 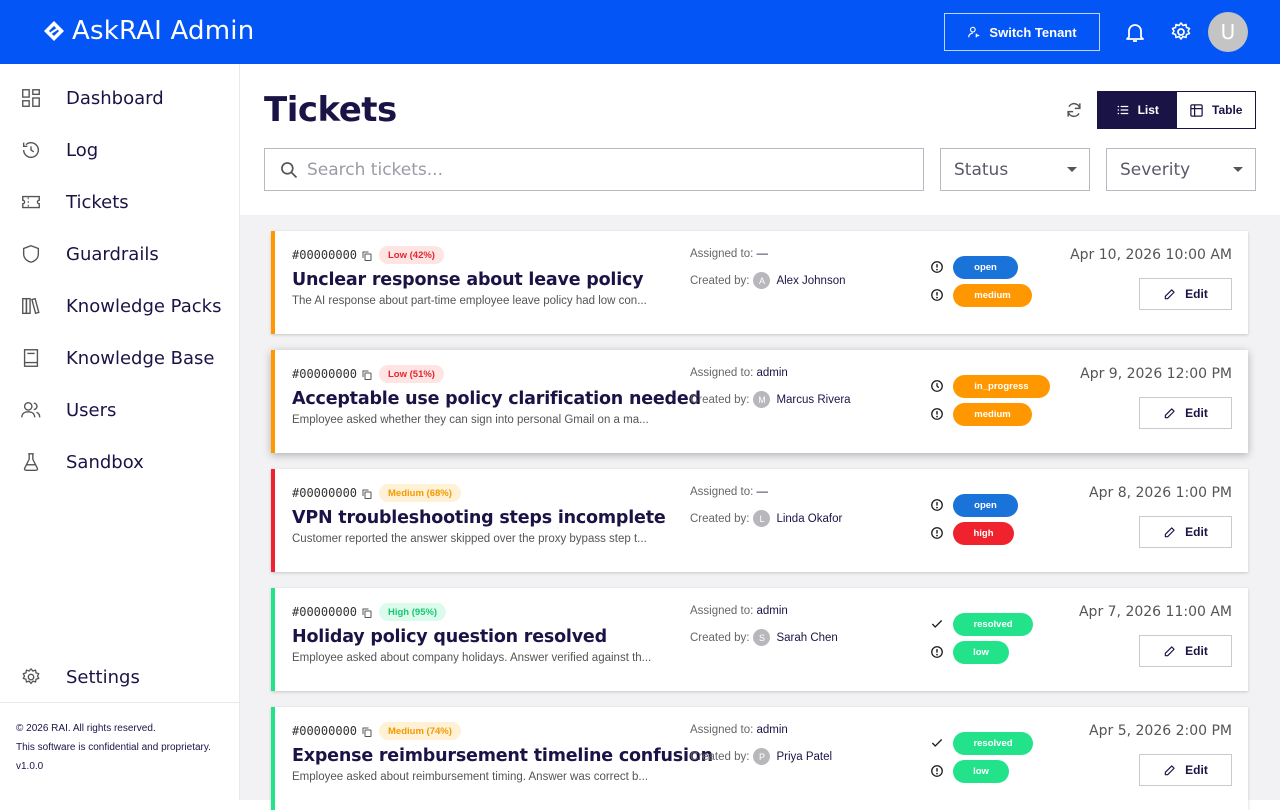 I want to click on view-toggle: List Table, so click(x=1176, y=110).